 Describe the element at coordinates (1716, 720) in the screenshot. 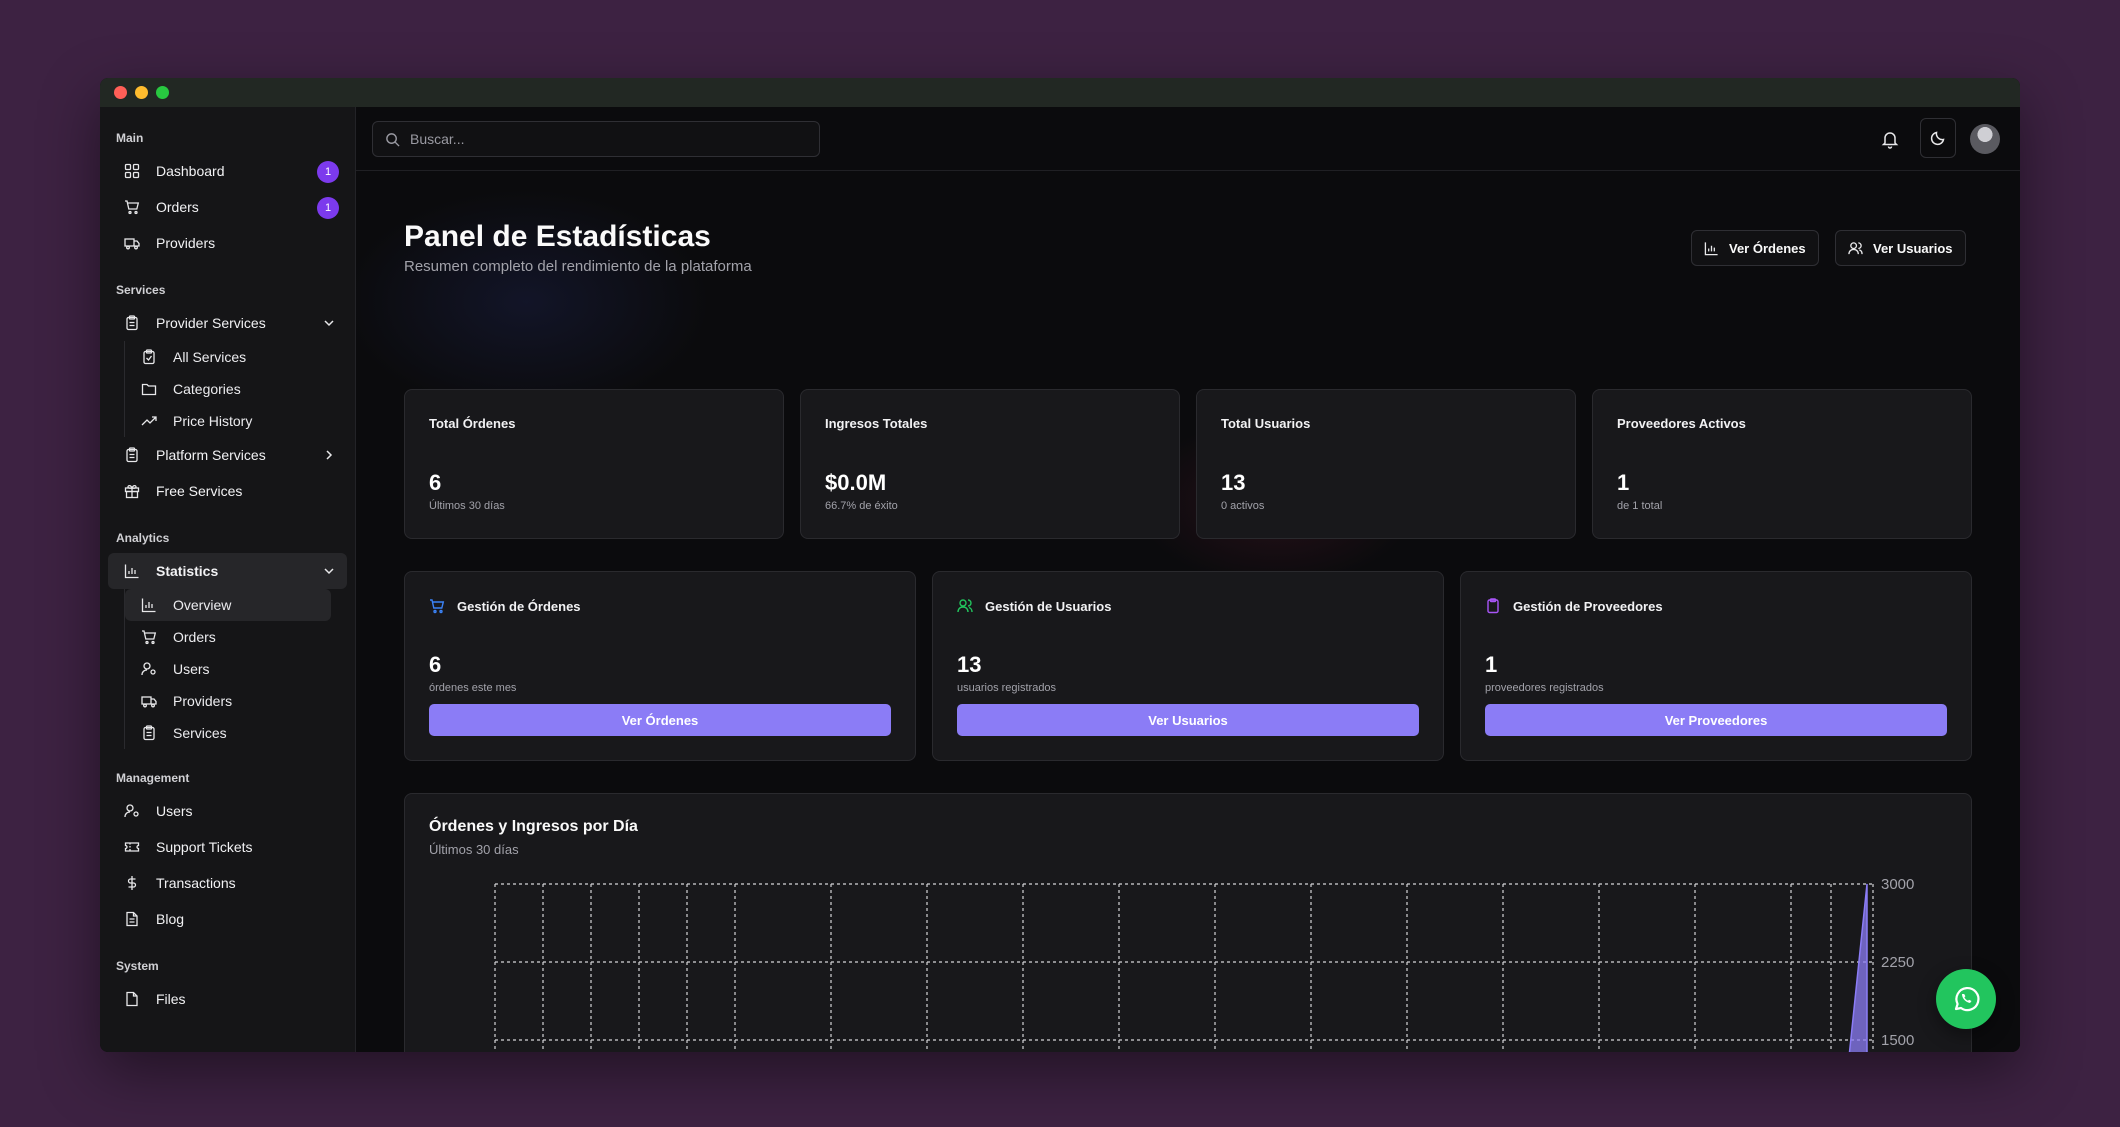

I see `view-providers-card-button: Ver Proveedores` at that location.